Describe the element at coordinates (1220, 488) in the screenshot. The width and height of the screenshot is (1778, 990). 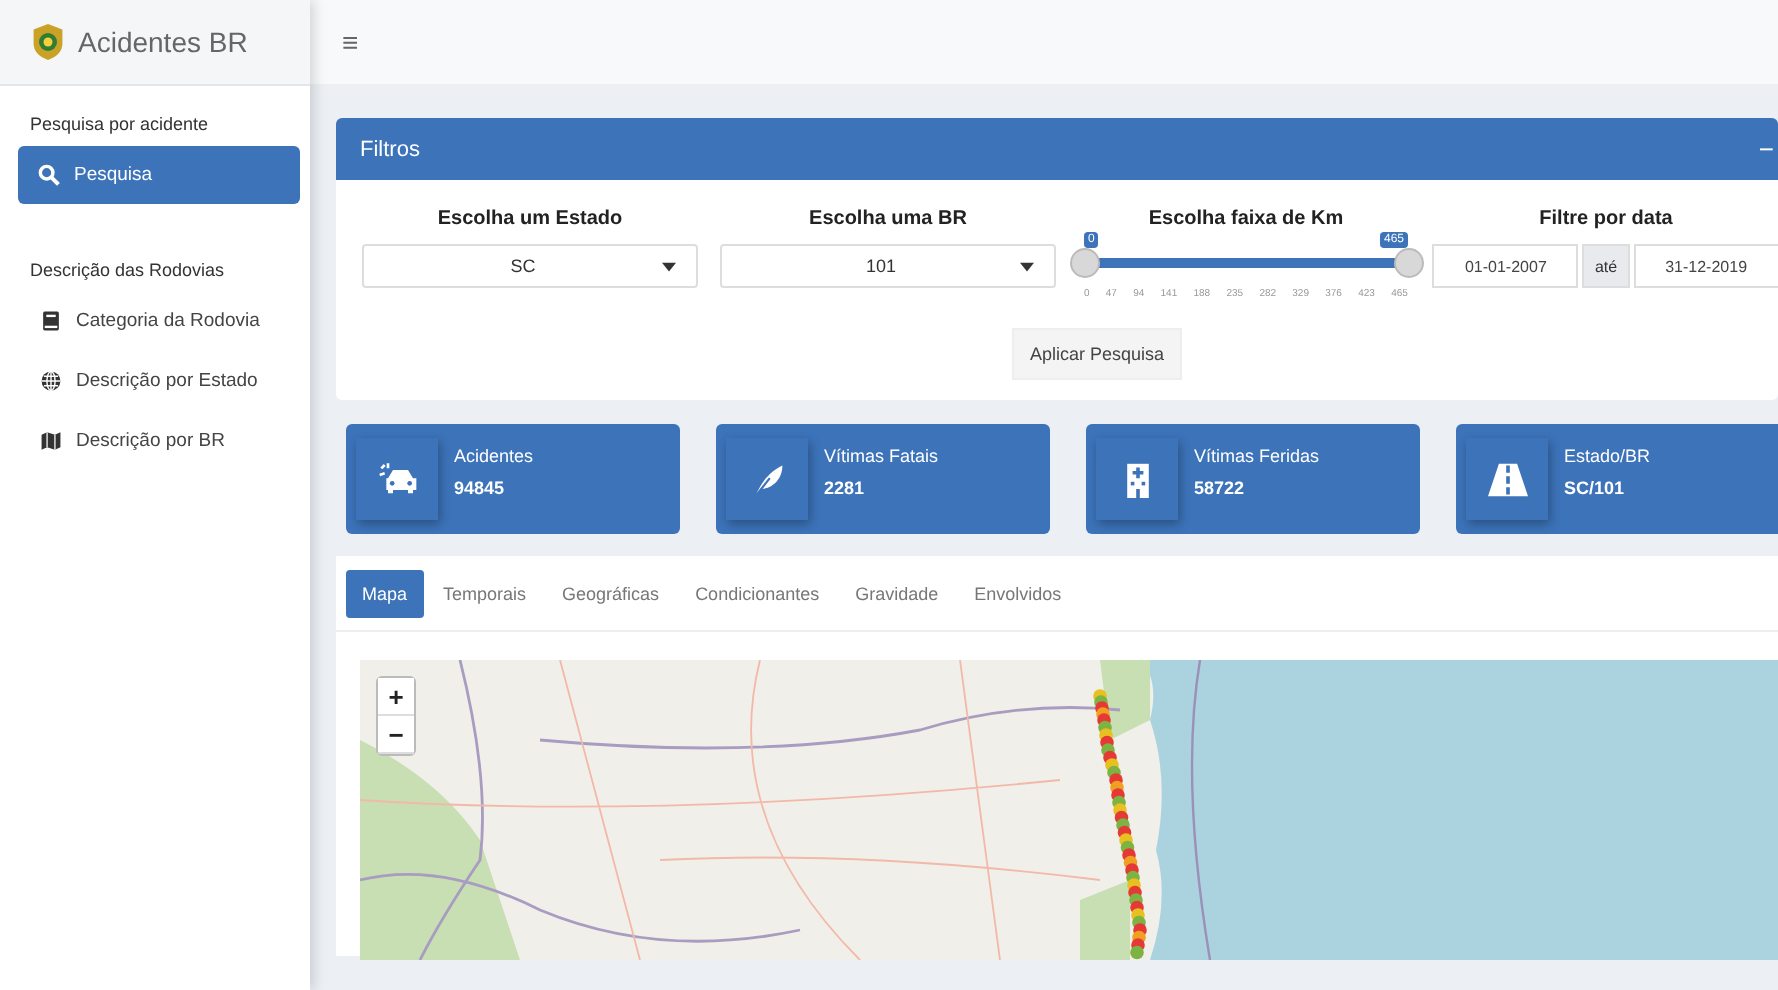
I see `stat-value: 58722` at that location.